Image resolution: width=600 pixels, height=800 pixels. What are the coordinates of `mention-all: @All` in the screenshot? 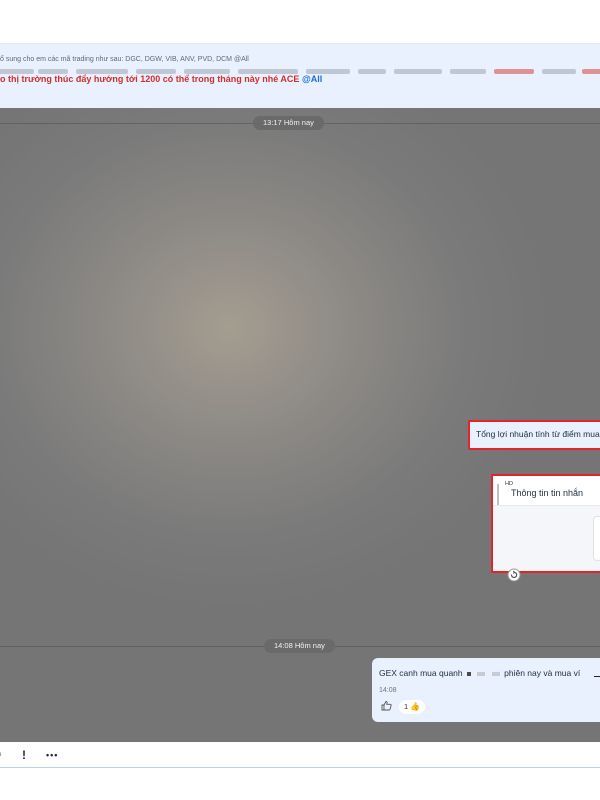 It's located at (312, 79).